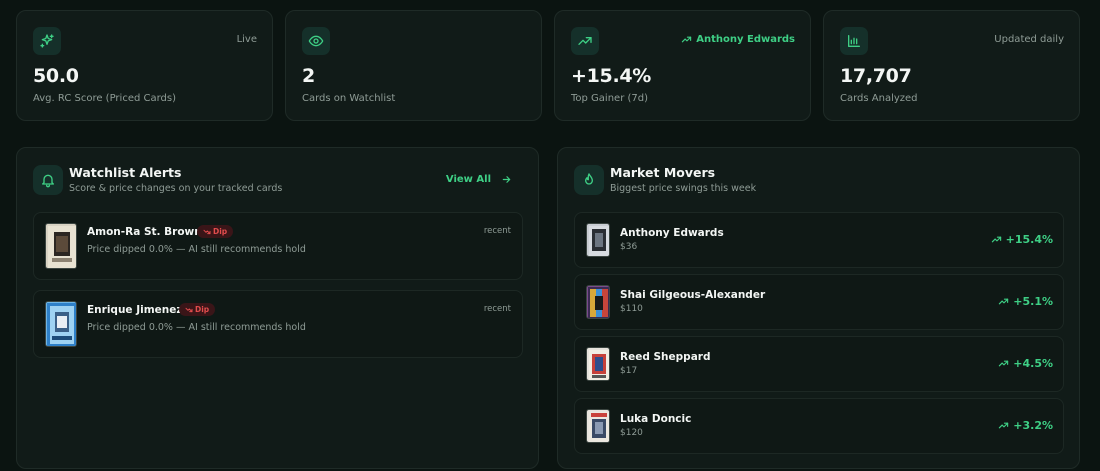 The height and width of the screenshot is (471, 1100). What do you see at coordinates (631, 309) in the screenshot?
I see `mover-price: $110` at bounding box center [631, 309].